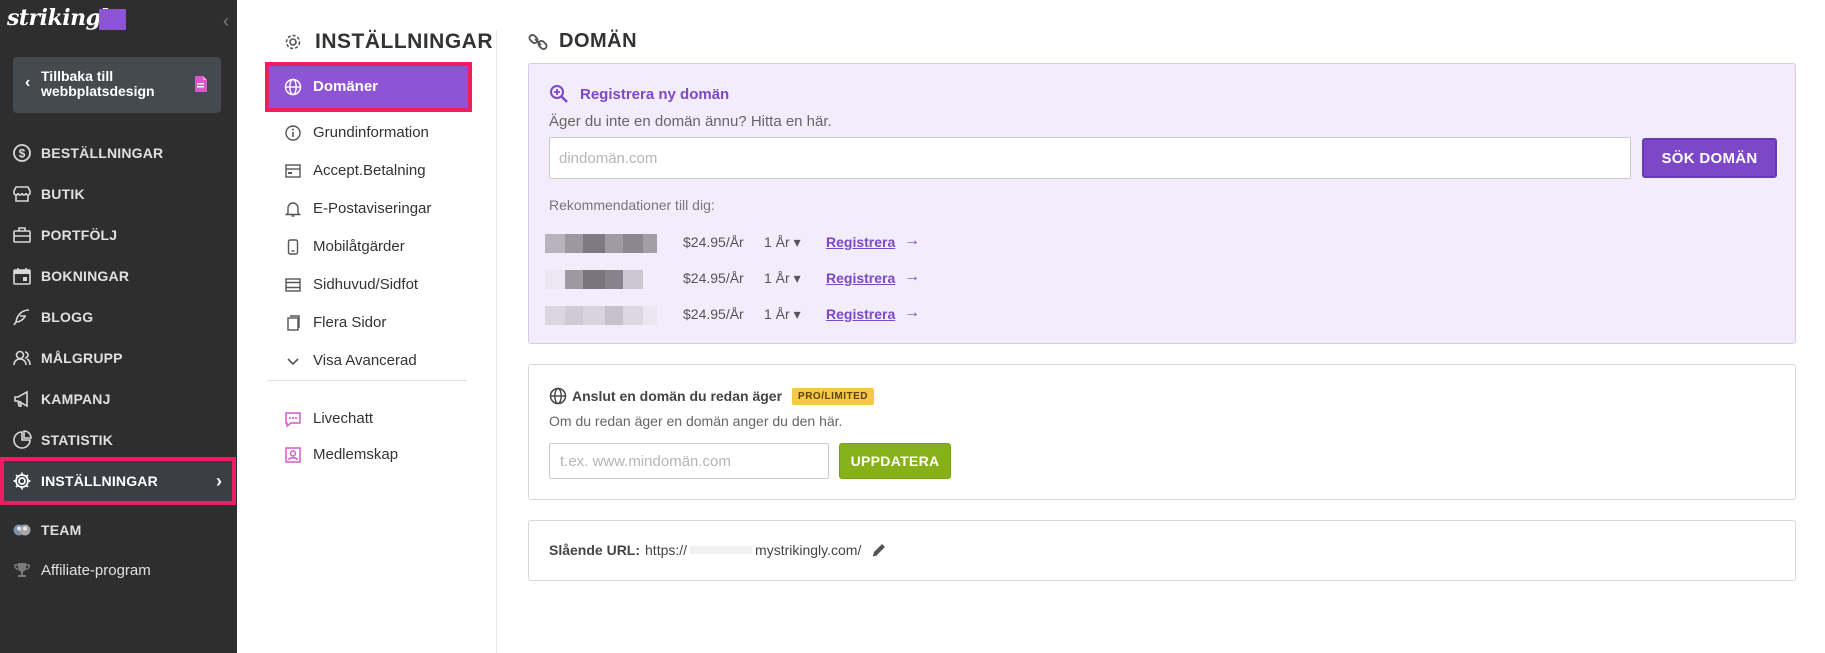 The image size is (1825, 653). I want to click on pie-chart-icon, so click(22, 440).